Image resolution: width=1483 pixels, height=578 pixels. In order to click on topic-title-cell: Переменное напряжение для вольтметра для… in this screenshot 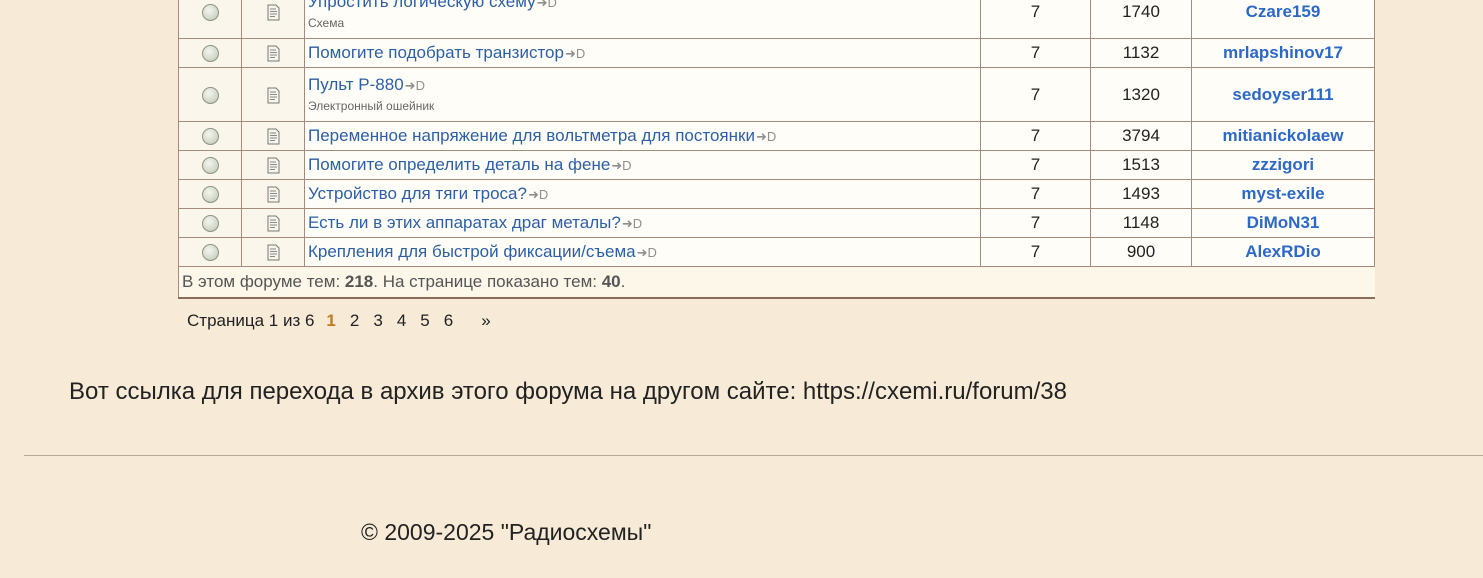, I will do `click(642, 136)`.